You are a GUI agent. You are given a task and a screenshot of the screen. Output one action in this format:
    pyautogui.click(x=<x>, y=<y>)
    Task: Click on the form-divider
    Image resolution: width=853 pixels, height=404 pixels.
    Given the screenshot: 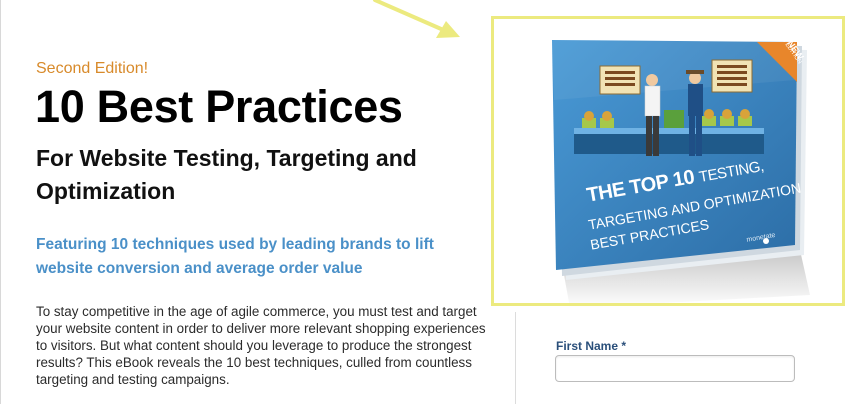 What is the action you would take?
    pyautogui.click(x=515, y=358)
    